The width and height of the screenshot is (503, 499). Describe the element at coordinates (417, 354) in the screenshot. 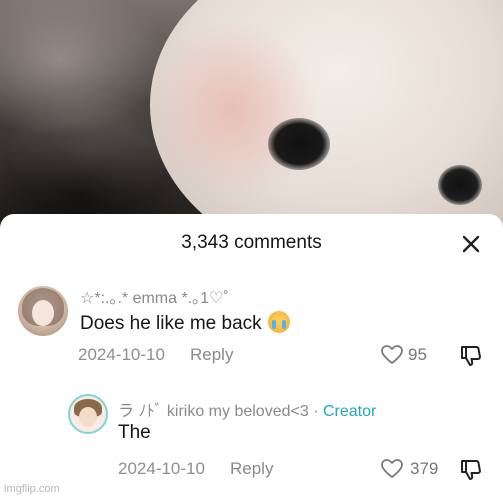

I see `like-count: 95` at that location.